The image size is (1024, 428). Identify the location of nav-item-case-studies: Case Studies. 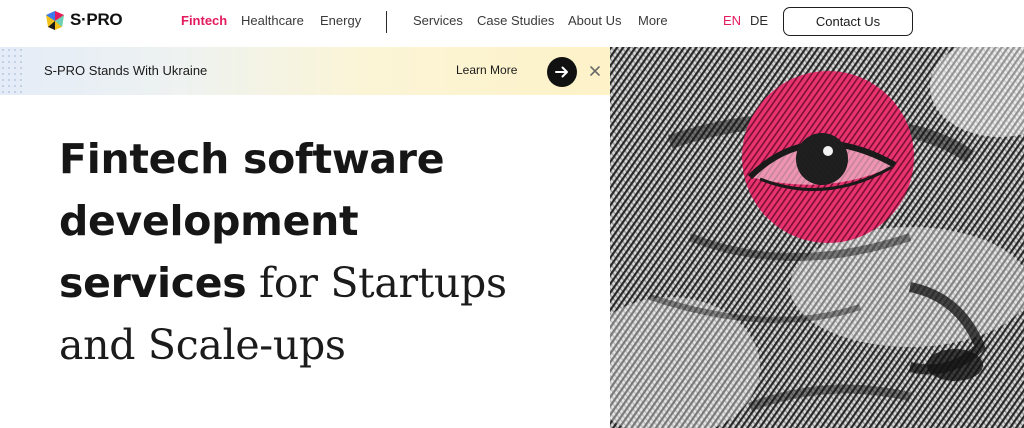
(515, 20).